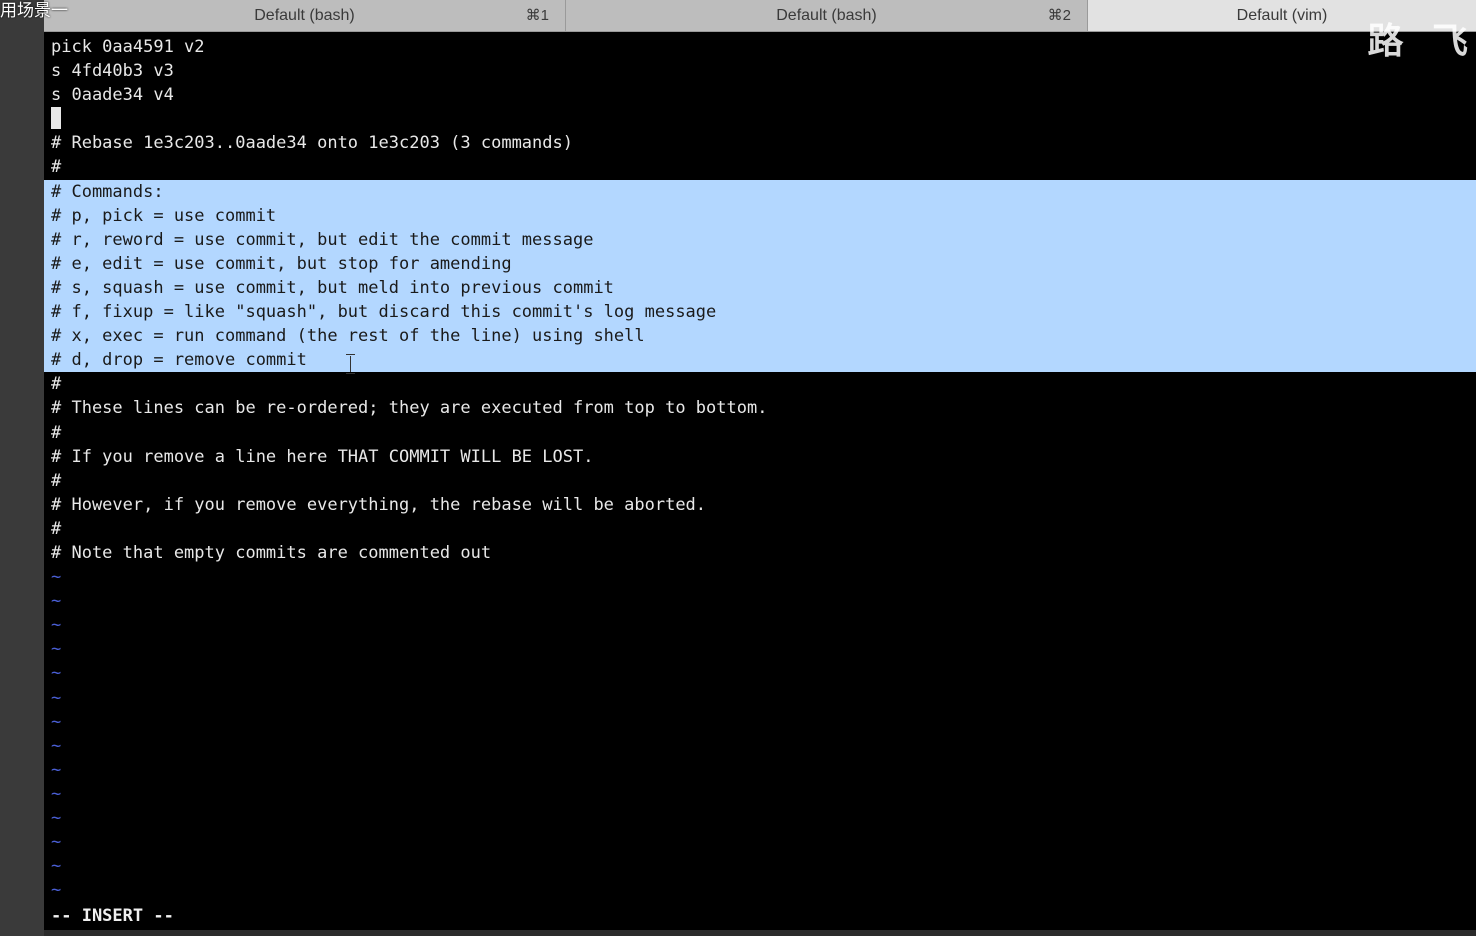  I want to click on watermark: 路 飞, so click(1421, 41).